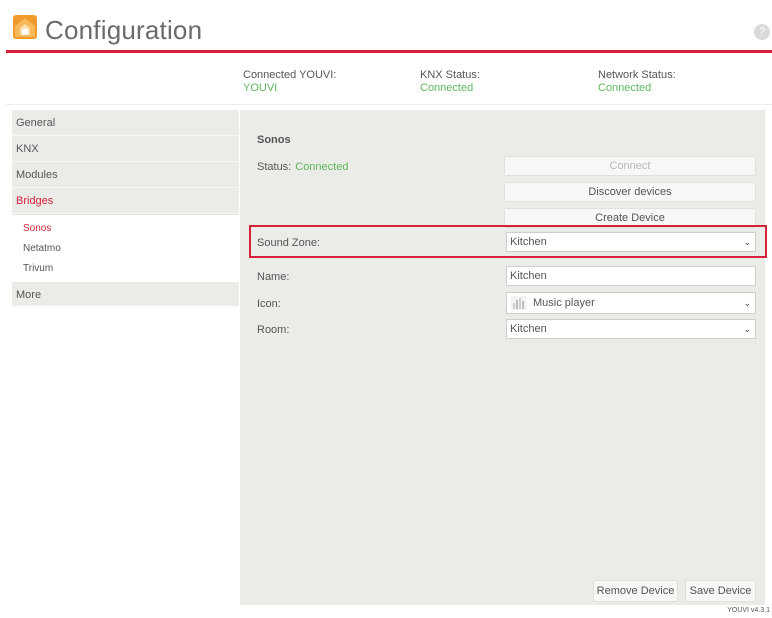  Describe the element at coordinates (519, 303) in the screenshot. I see `music-player-icon` at that location.